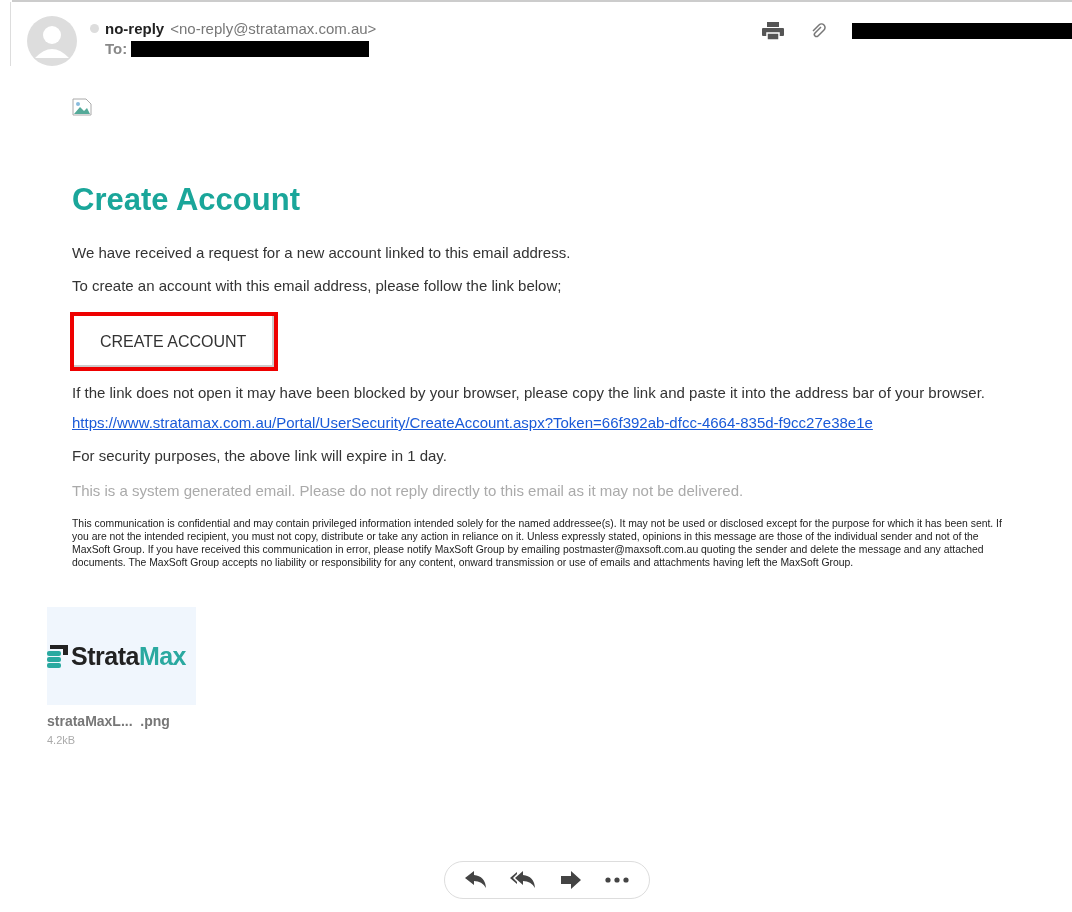  Describe the element at coordinates (52, 41) in the screenshot. I see `avatar-icon` at that location.